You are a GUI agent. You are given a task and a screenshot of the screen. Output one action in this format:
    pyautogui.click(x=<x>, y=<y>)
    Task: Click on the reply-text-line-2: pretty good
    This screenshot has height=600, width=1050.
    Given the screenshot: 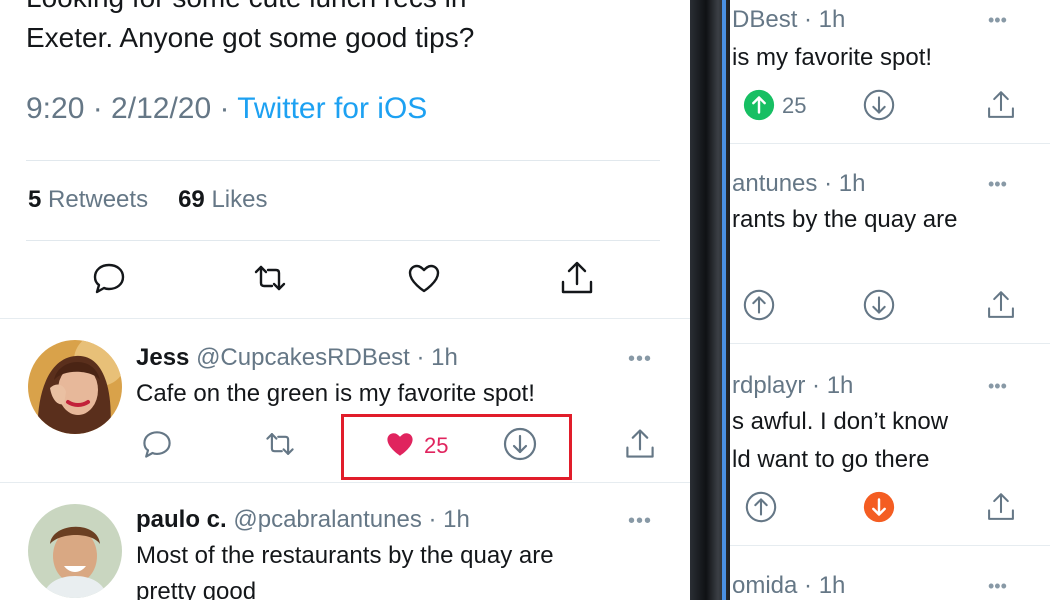 What is the action you would take?
    pyautogui.click(x=196, y=589)
    